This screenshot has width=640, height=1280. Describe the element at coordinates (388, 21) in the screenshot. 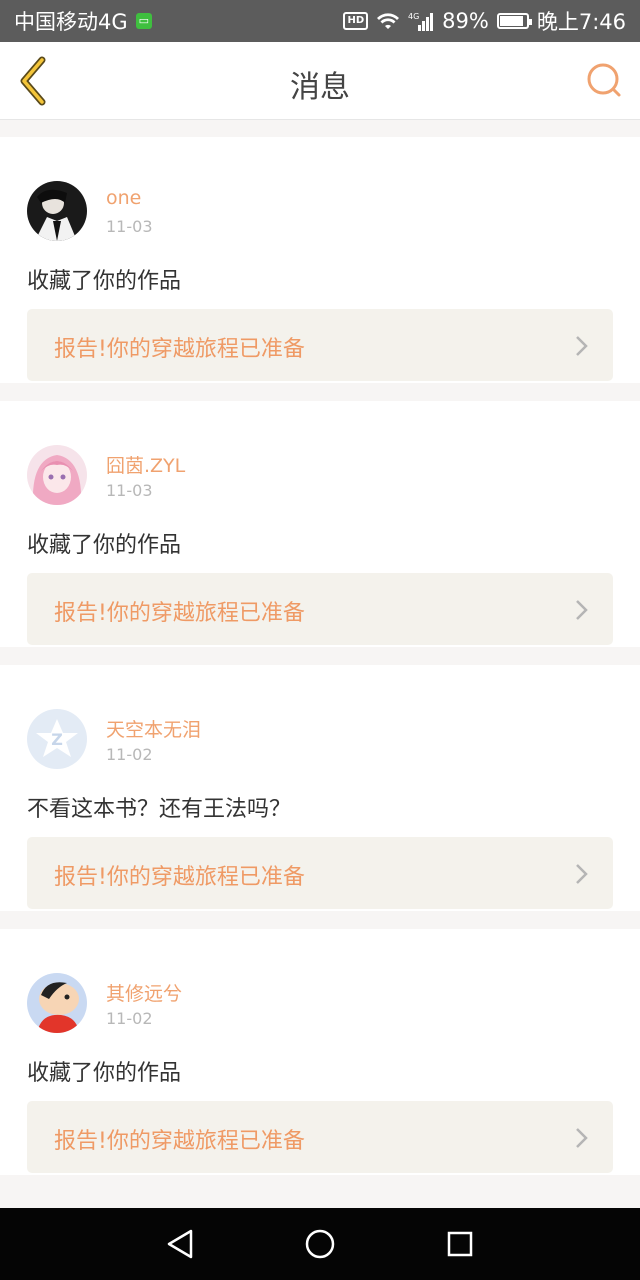

I see `wifi-icon` at that location.